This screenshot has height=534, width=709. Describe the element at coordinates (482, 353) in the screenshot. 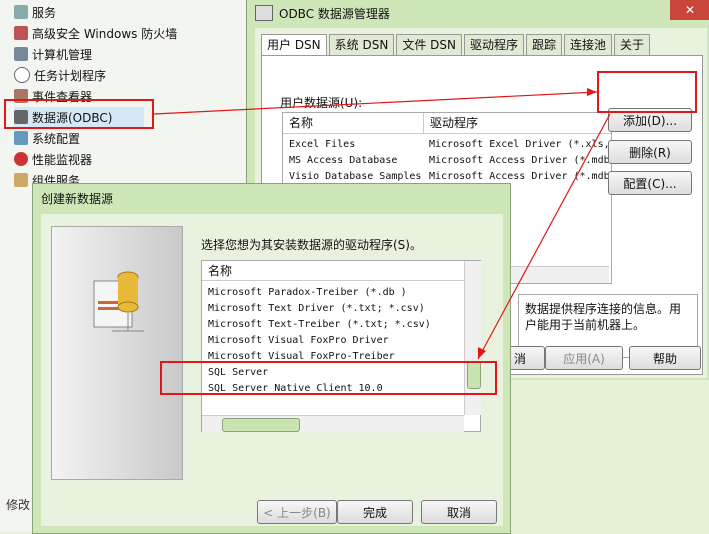

I see `arrowhead-sql` at that location.